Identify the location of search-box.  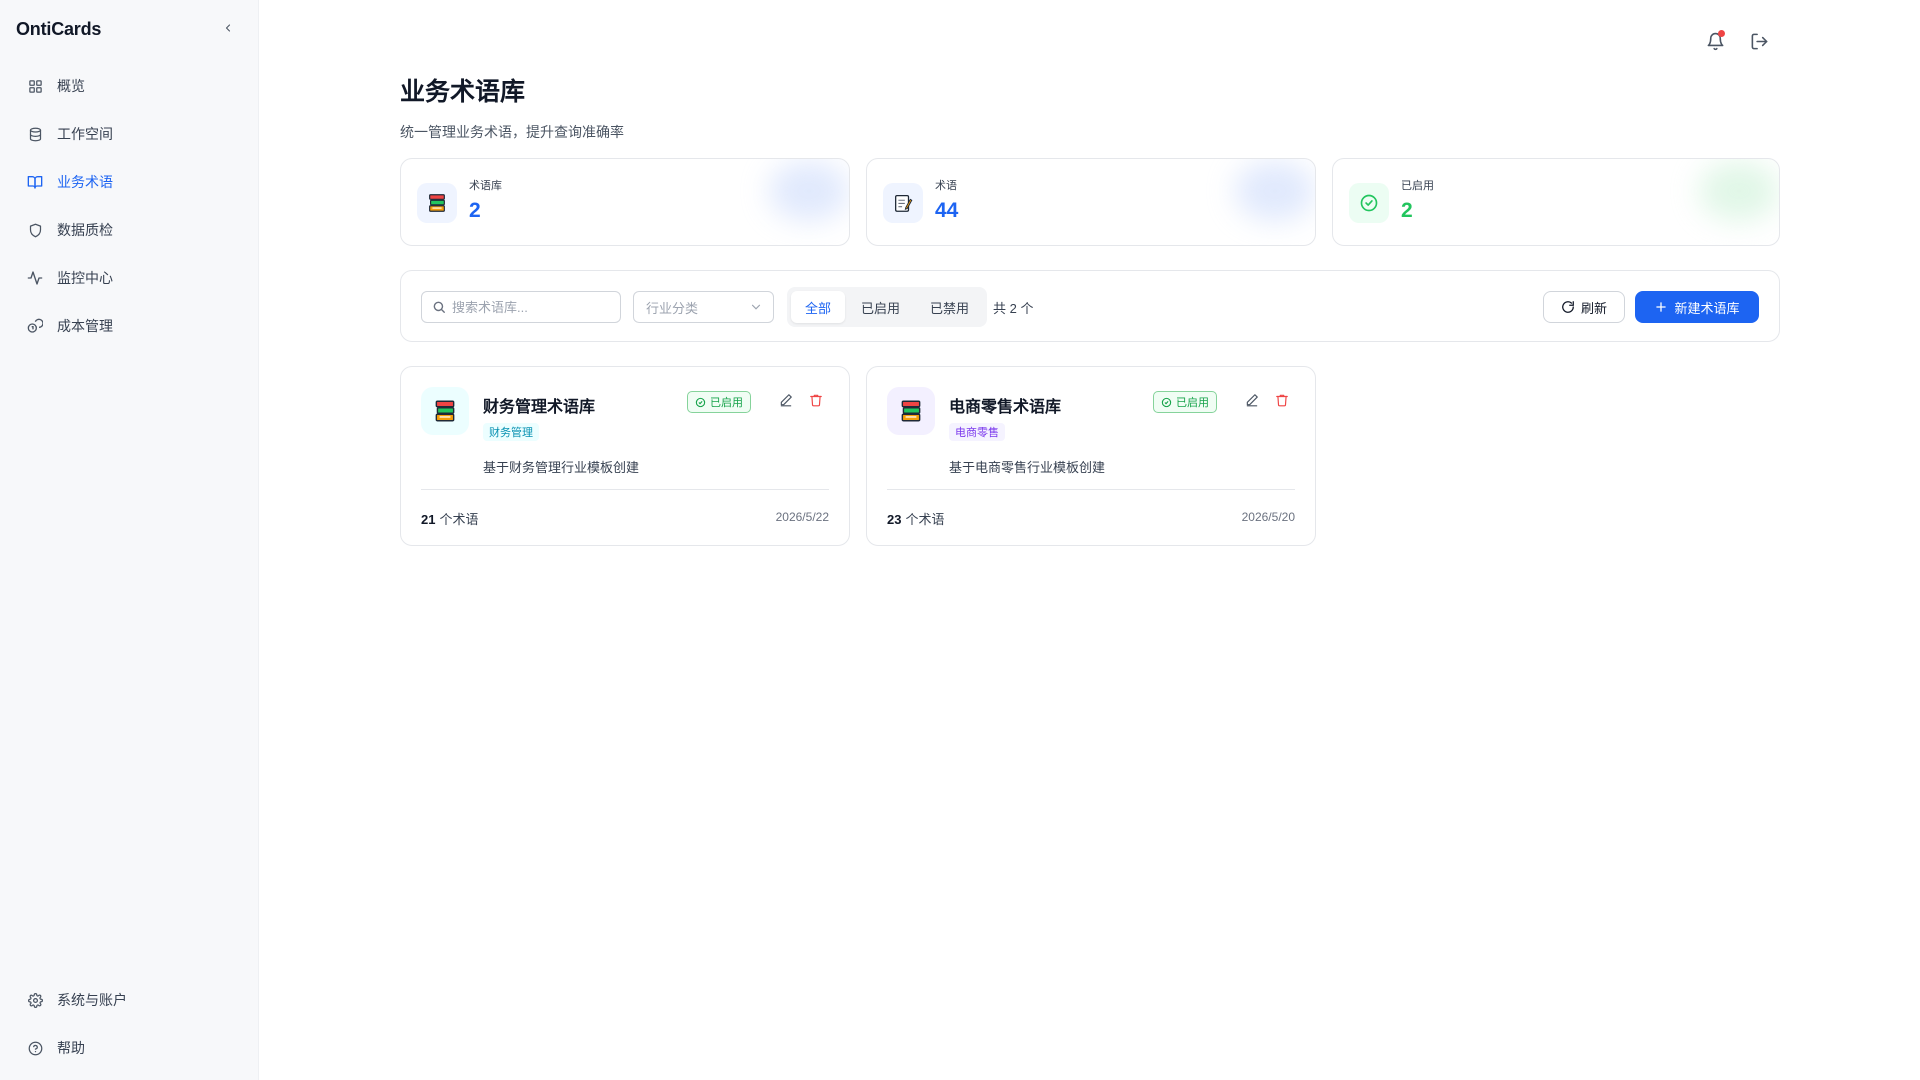
(521, 307).